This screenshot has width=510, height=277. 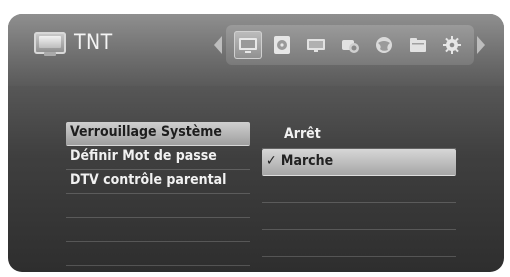 I want to click on folder-icon, so click(x=418, y=45).